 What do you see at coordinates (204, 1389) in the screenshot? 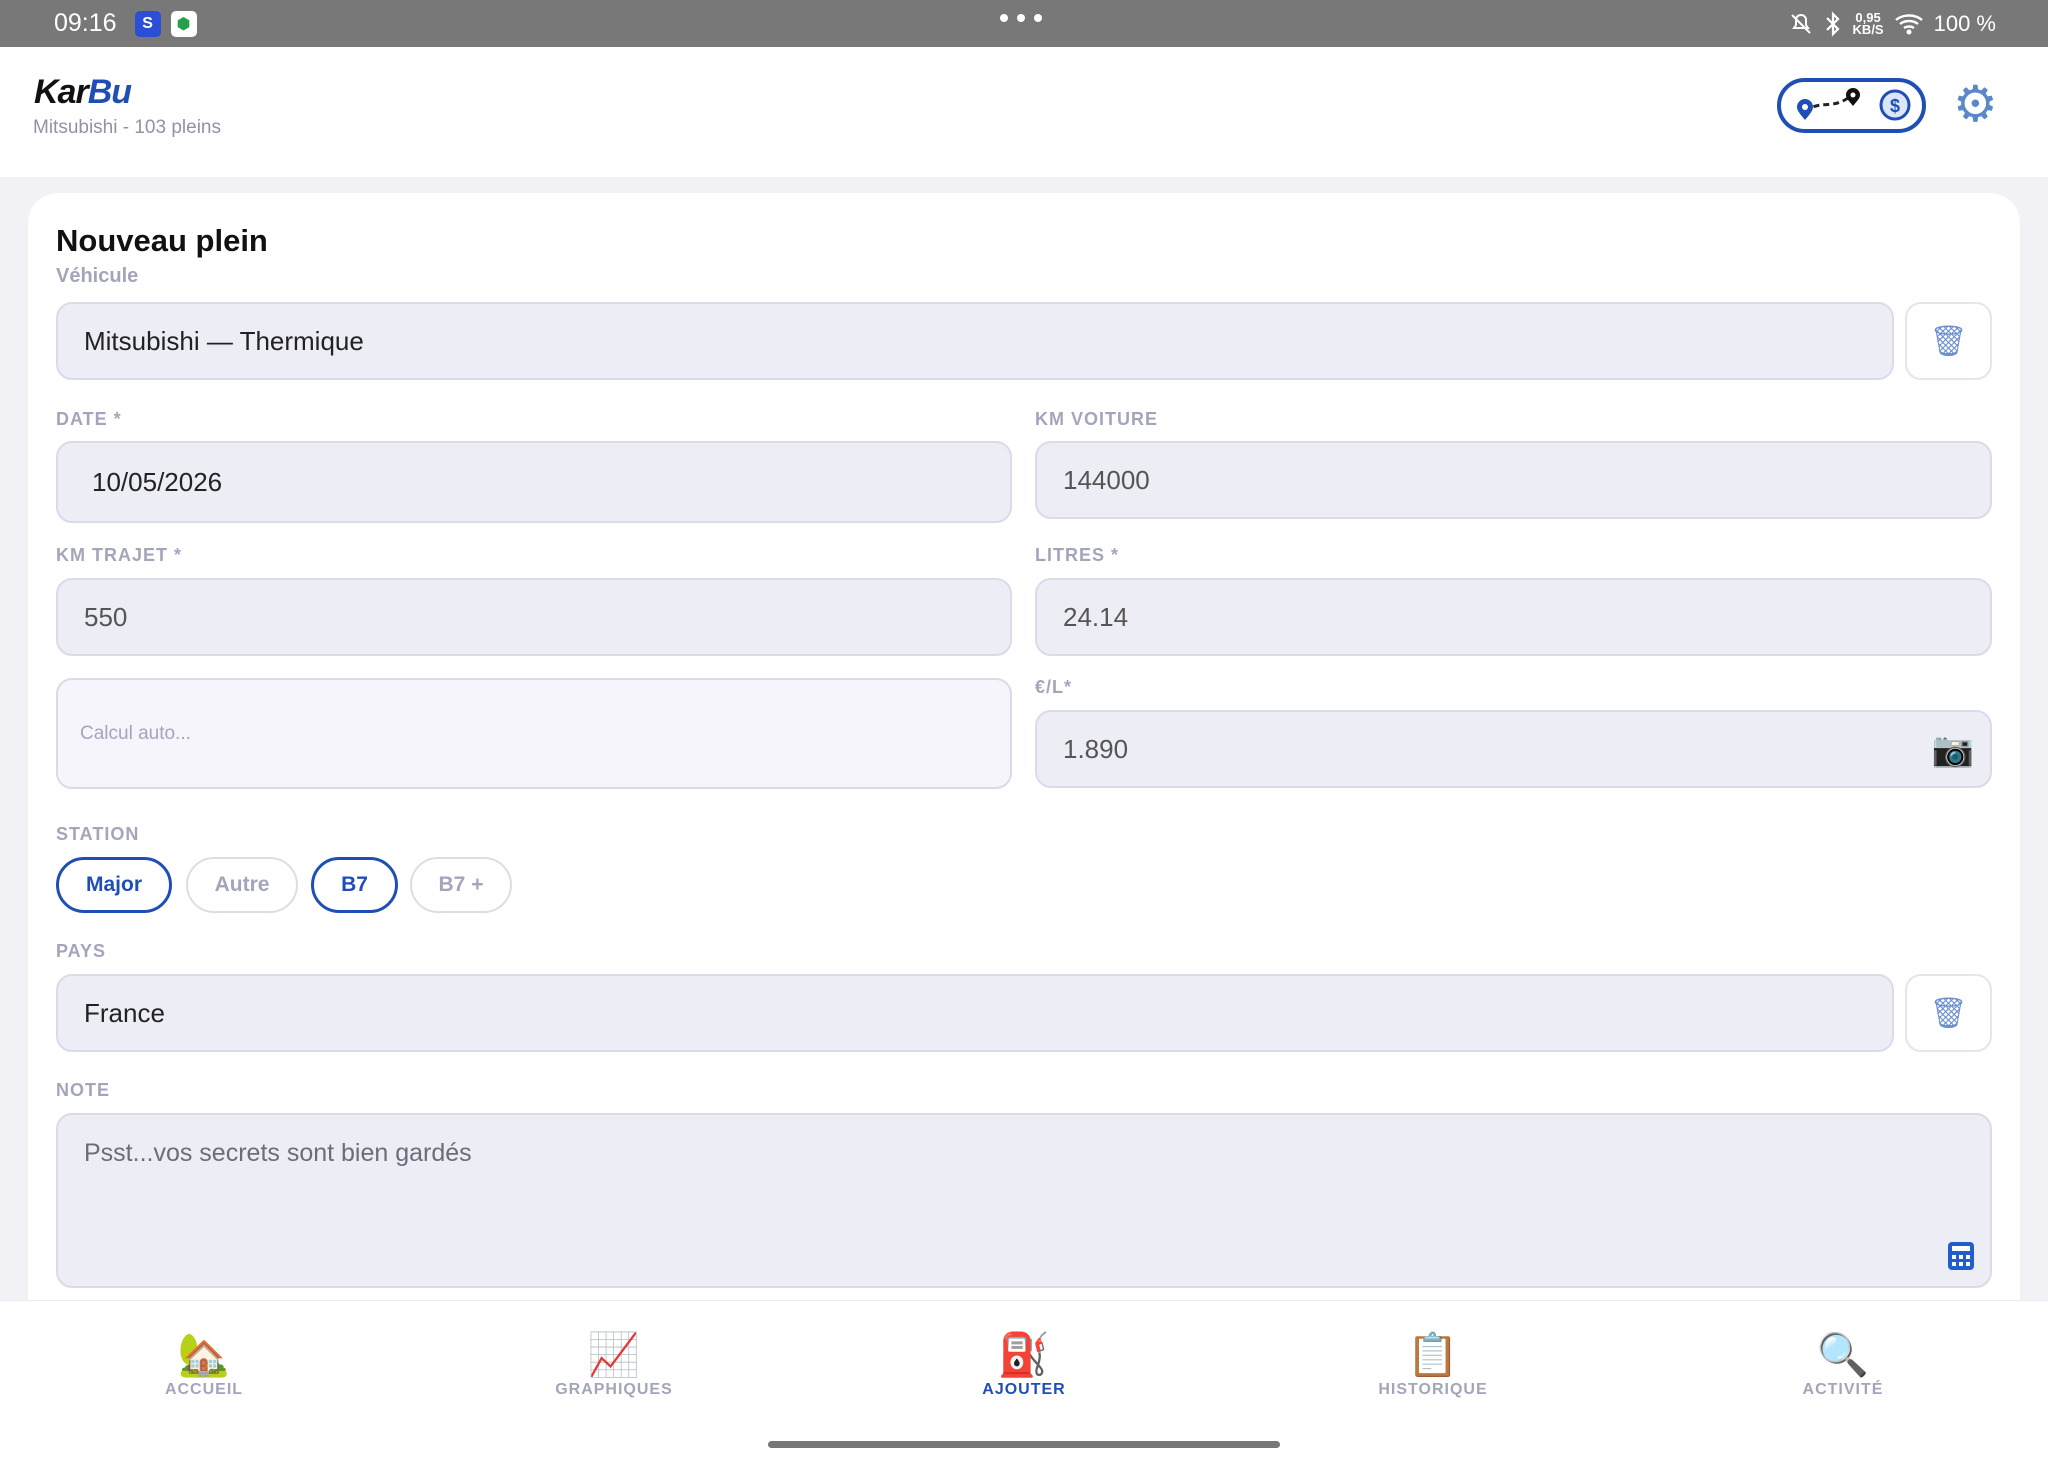
I see `nav-accueil-label: ACCUEIL` at bounding box center [204, 1389].